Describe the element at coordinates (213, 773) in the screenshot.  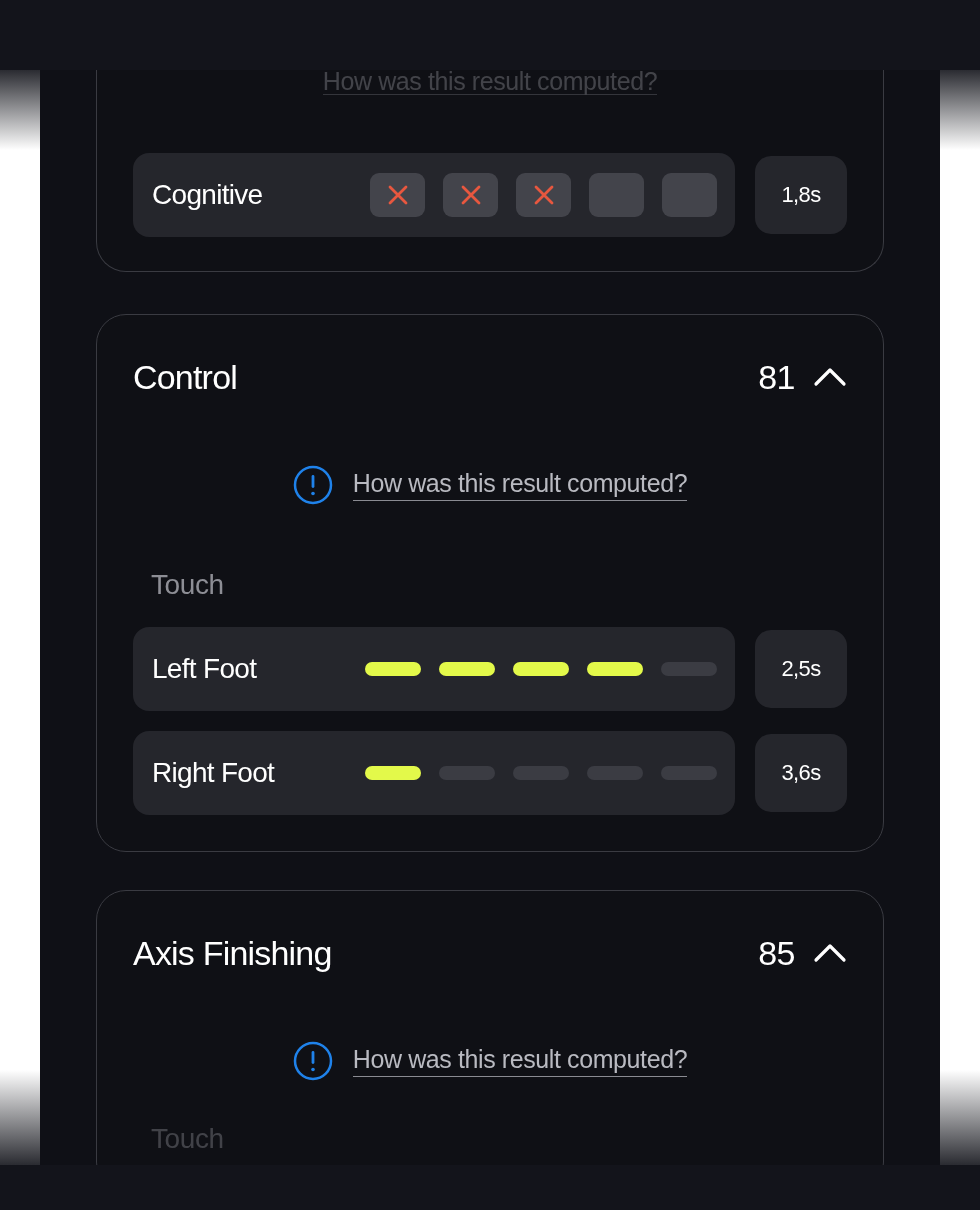
I see `row-label: Right Foot` at that location.